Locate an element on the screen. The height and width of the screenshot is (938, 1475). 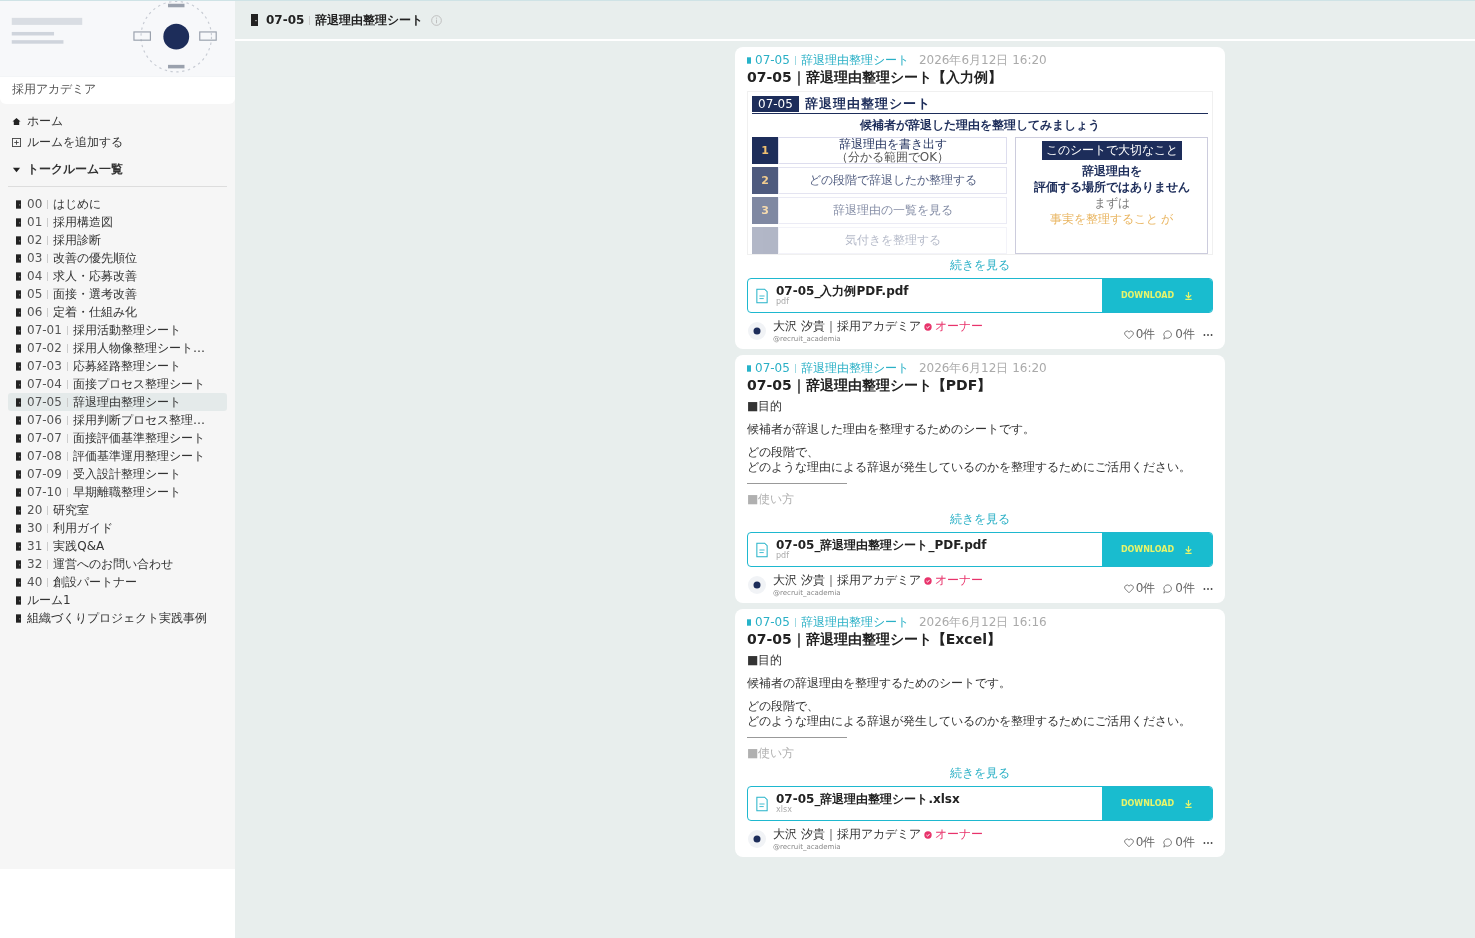
post-title: 07-05｜辞退理由整理シート【入力例】 is located at coordinates (875, 78).